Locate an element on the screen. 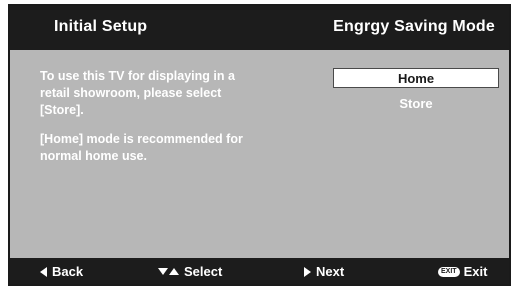 This screenshot has width=519, height=290. right-arrow-icon is located at coordinates (307, 271).